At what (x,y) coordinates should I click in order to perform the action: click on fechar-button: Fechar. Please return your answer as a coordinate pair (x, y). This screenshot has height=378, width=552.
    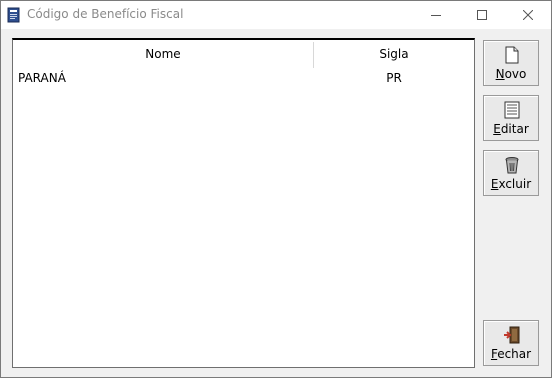
    Looking at the image, I should click on (511, 343).